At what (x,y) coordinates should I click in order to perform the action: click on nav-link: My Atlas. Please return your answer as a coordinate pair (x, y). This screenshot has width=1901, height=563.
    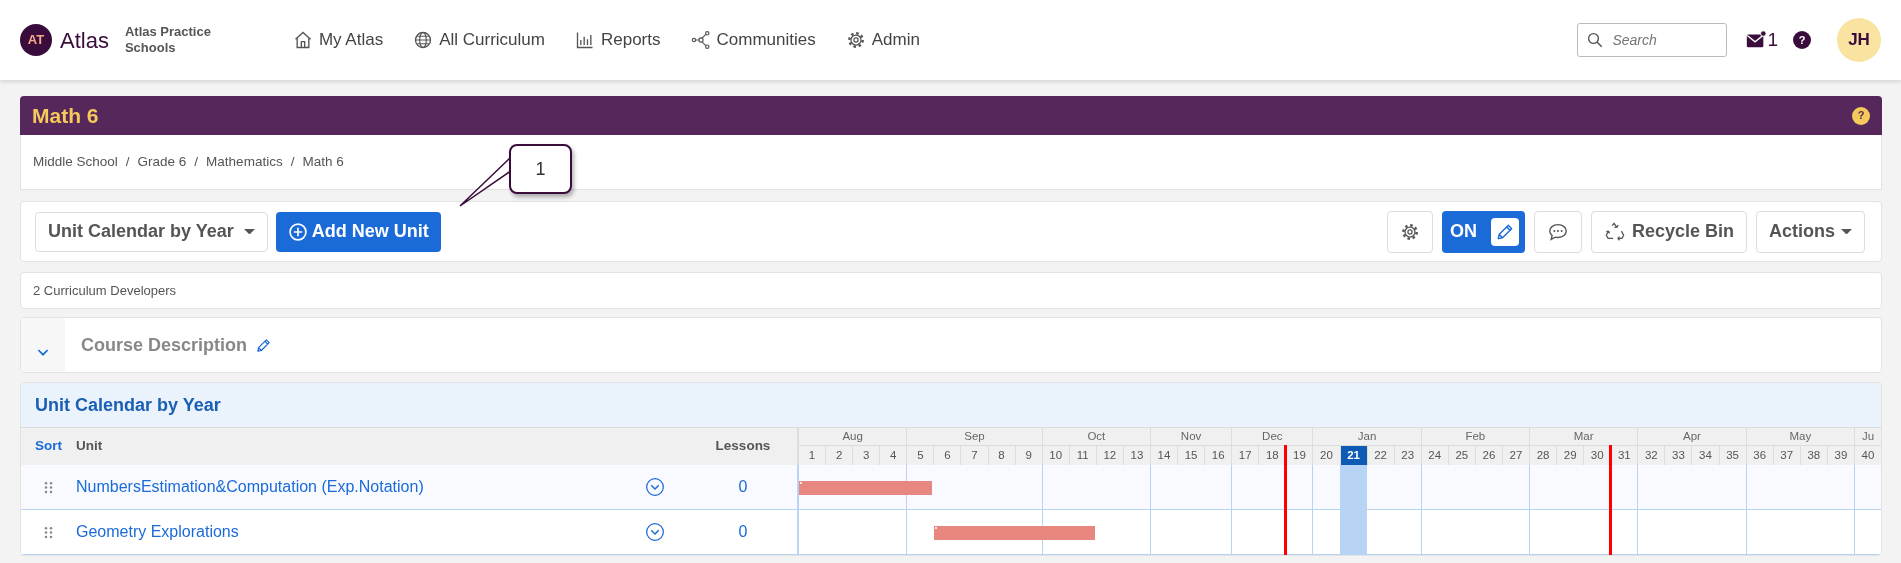
    Looking at the image, I should click on (338, 40).